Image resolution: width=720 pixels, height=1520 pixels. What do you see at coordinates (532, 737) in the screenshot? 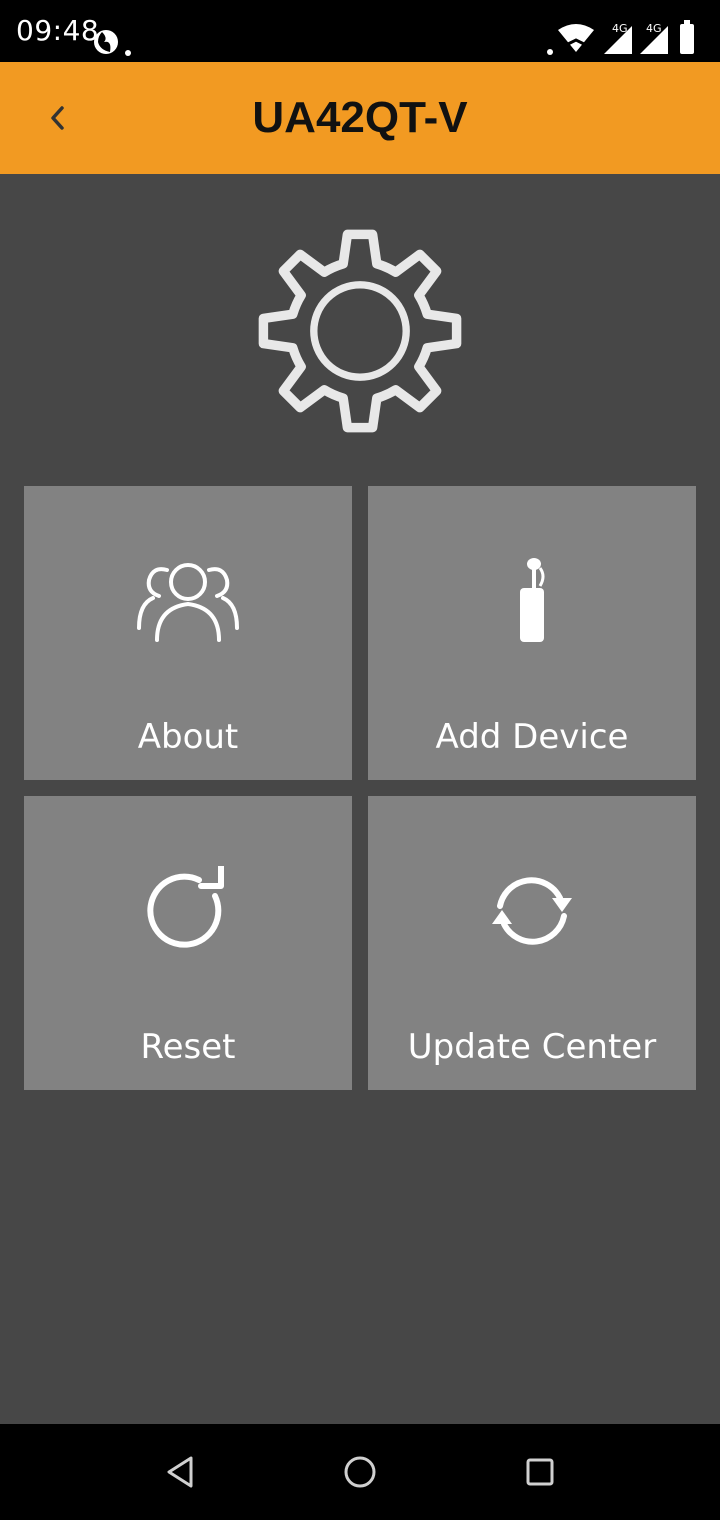
I see `add-device-label: Add Device` at bounding box center [532, 737].